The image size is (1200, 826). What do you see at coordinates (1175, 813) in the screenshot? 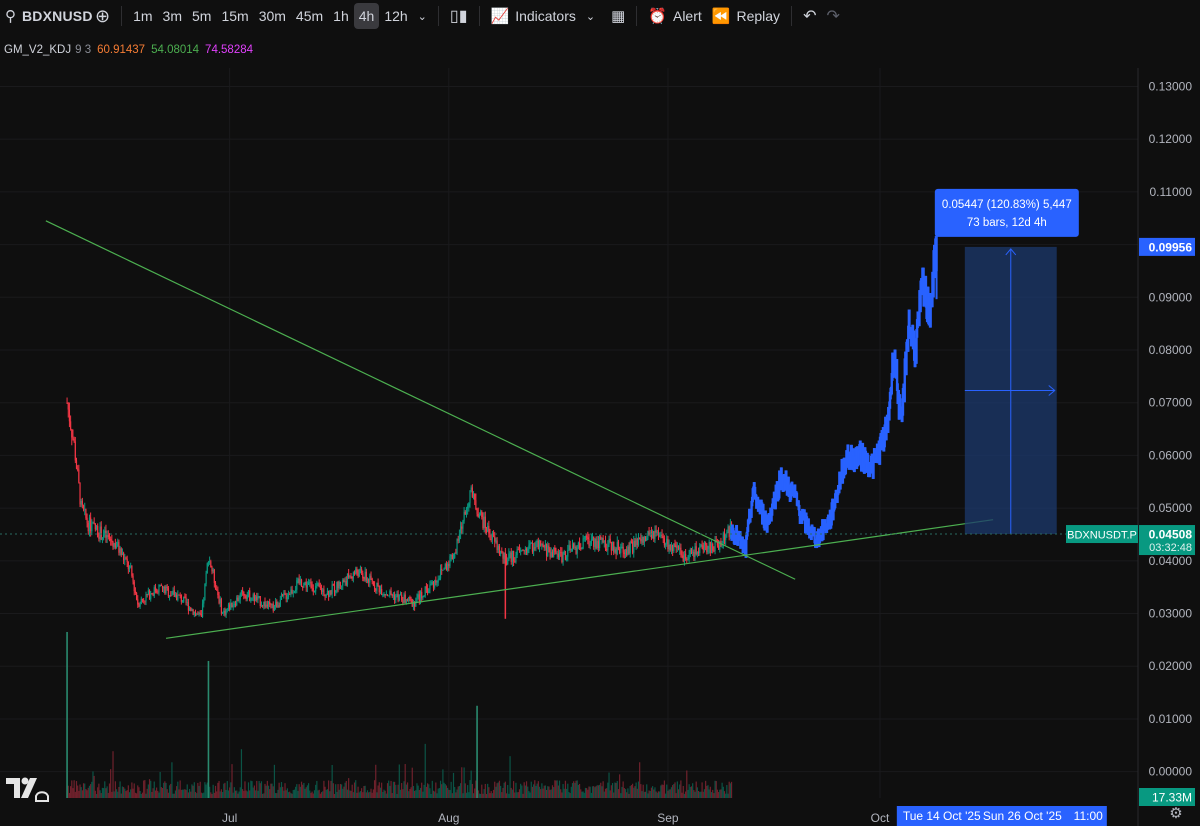
I see `gear-icon: ⚙` at bounding box center [1175, 813].